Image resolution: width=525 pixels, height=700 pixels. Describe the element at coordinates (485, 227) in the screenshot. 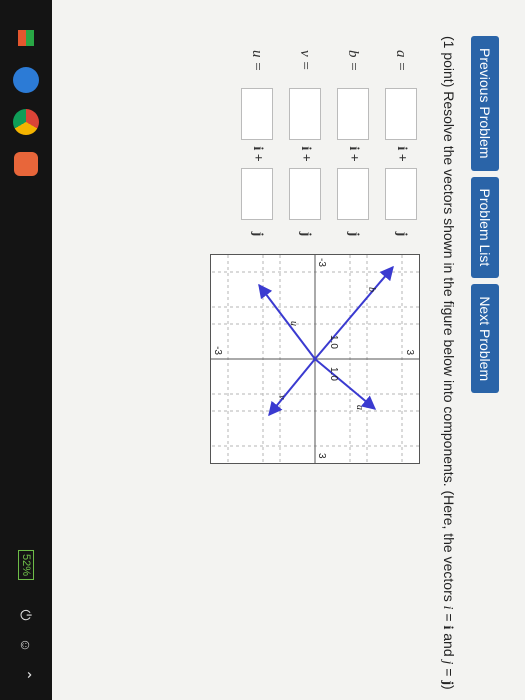

I see `problem-list-button: Problem List` at that location.